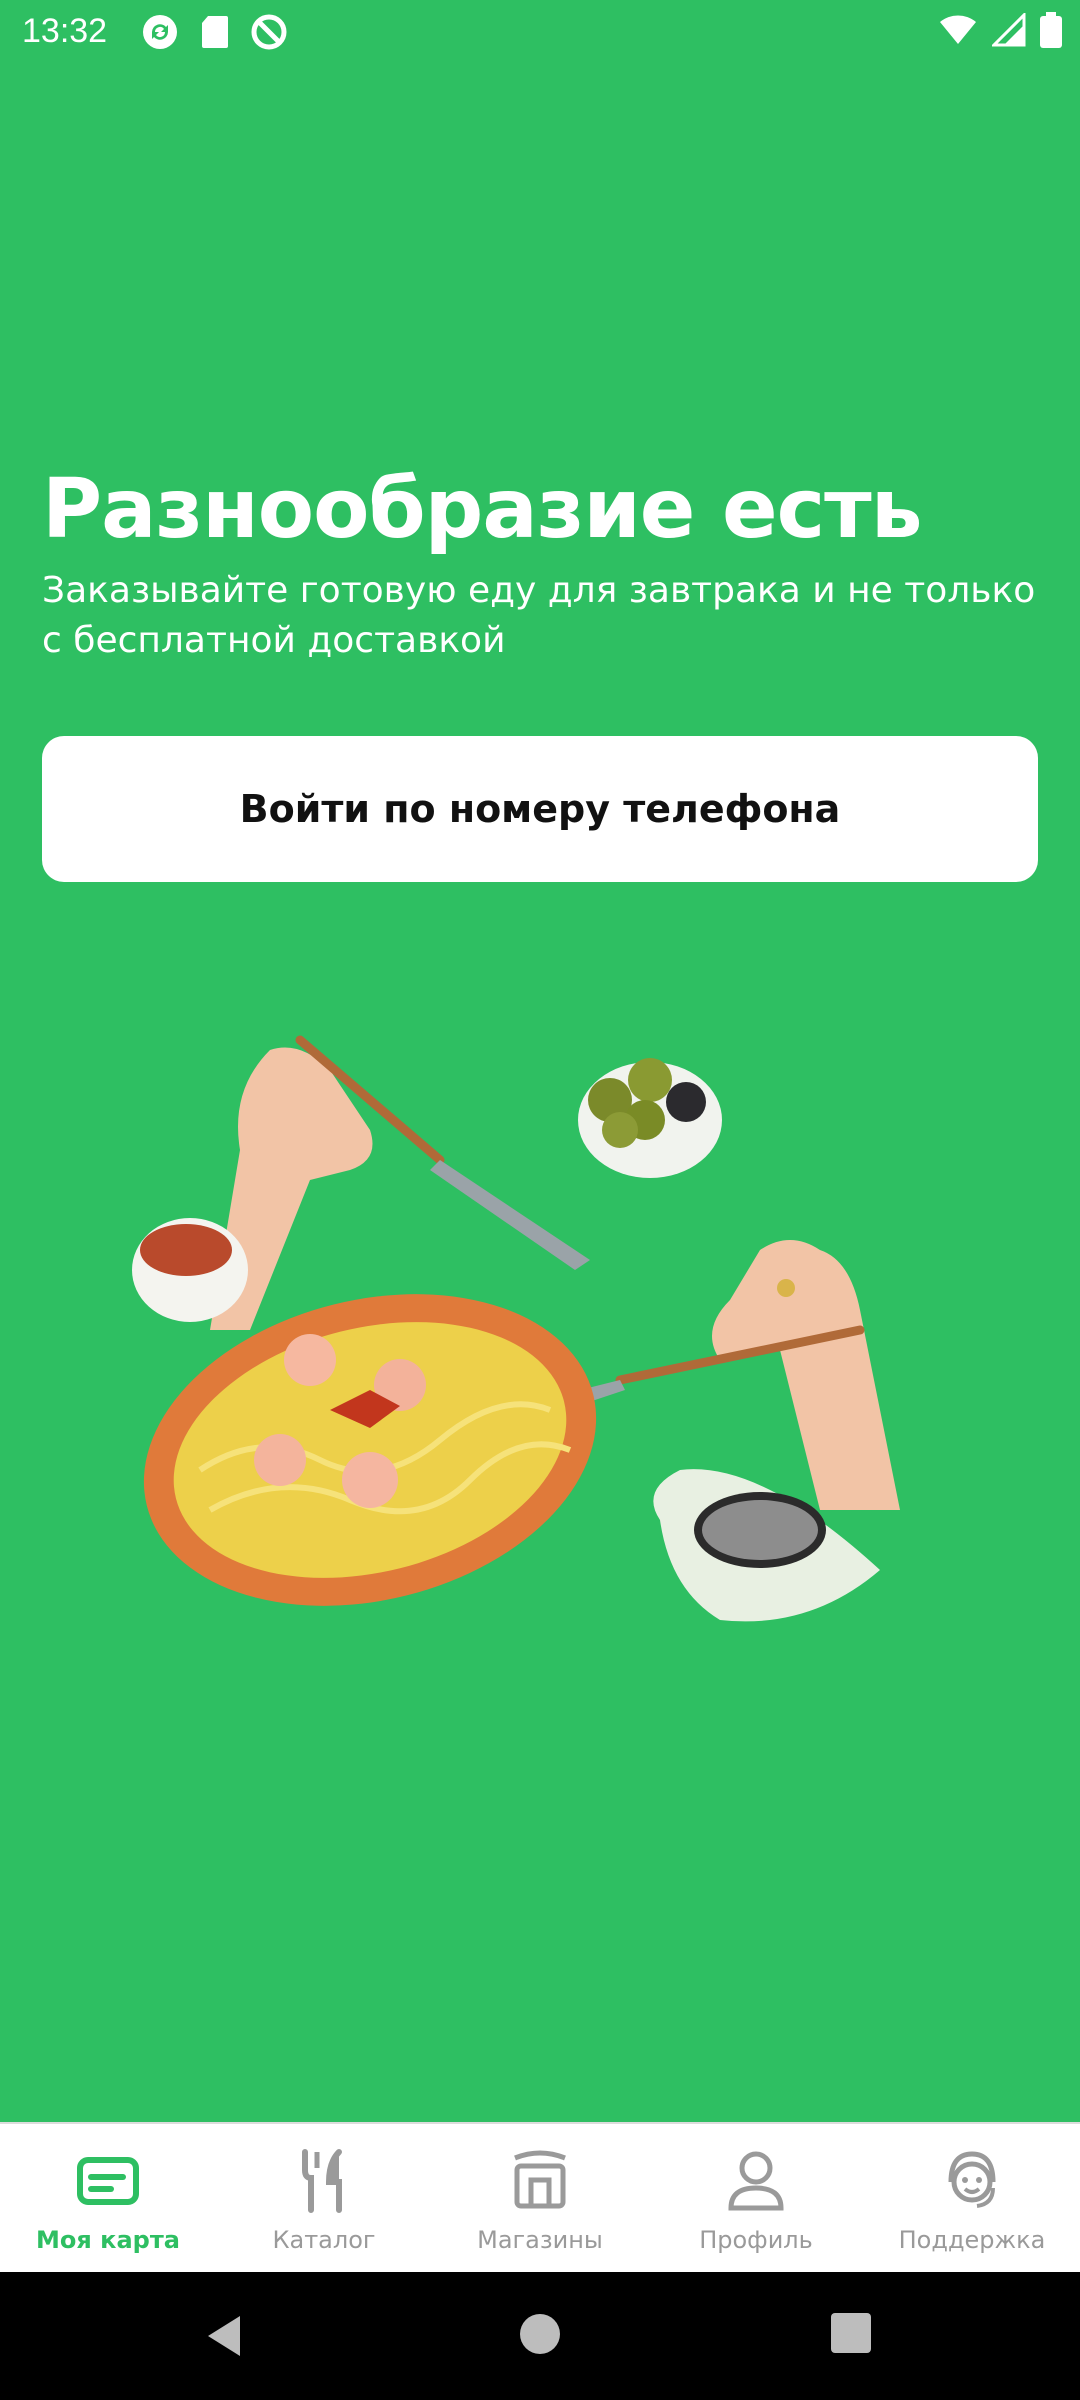 The height and width of the screenshot is (2400, 1080). I want to click on status-icons-right, so click(1000, 30).